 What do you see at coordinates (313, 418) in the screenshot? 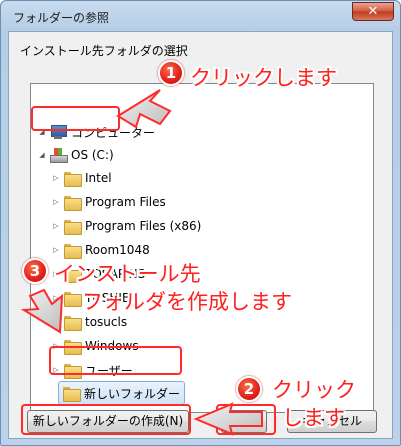
I see `callout-step2-line2: します` at bounding box center [313, 418].